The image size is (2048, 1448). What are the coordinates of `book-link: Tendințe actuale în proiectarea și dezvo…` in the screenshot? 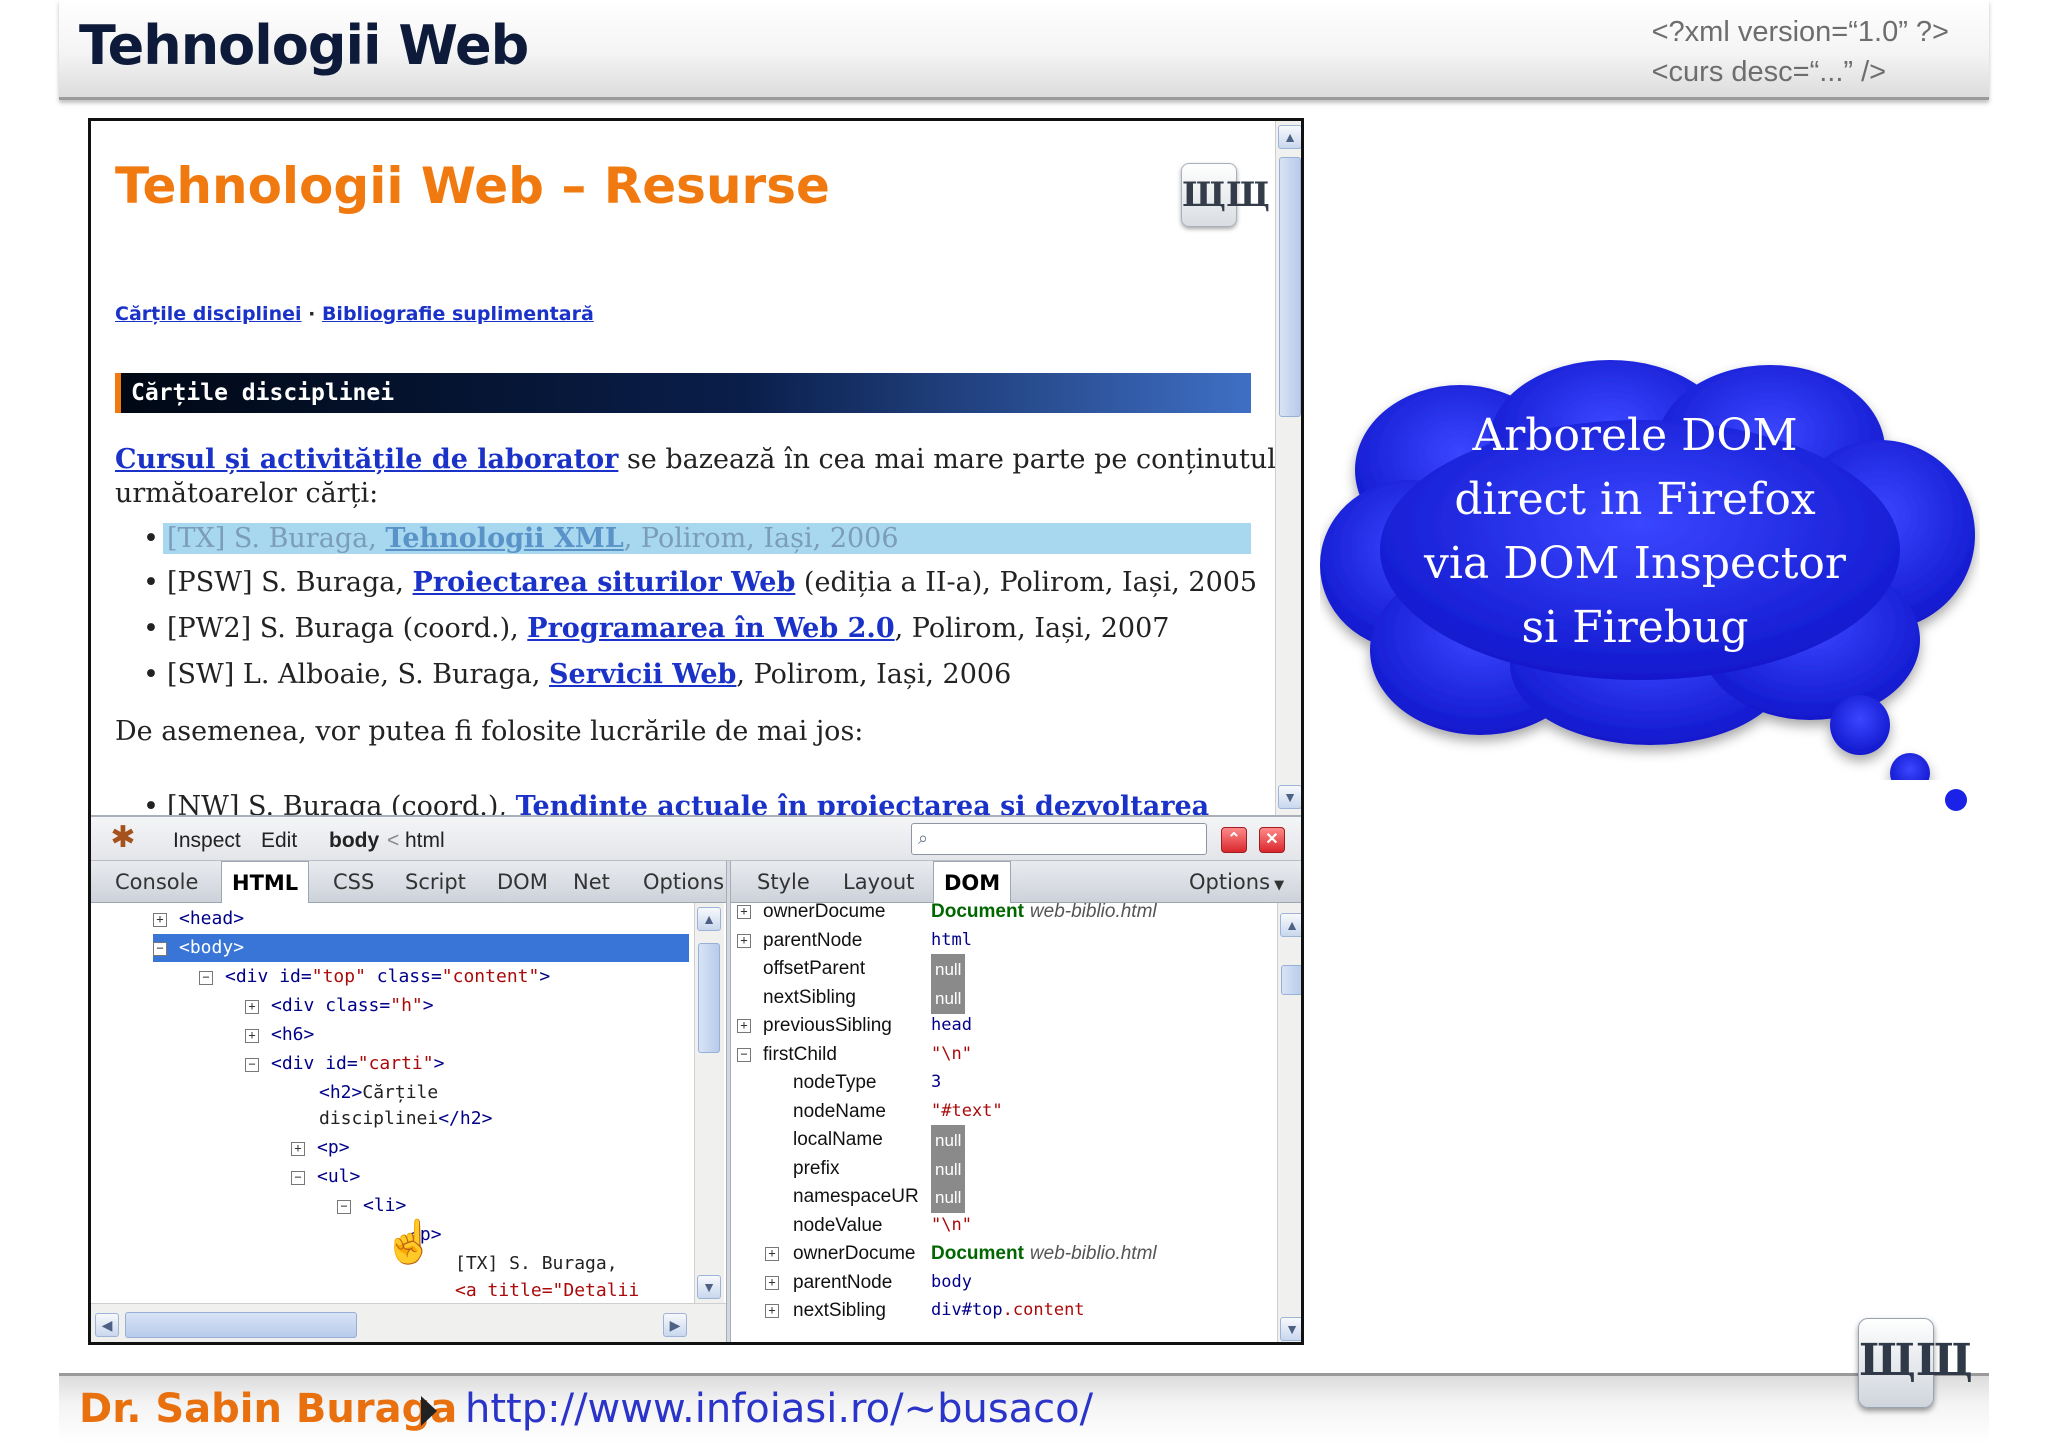 It's located at (863, 803).